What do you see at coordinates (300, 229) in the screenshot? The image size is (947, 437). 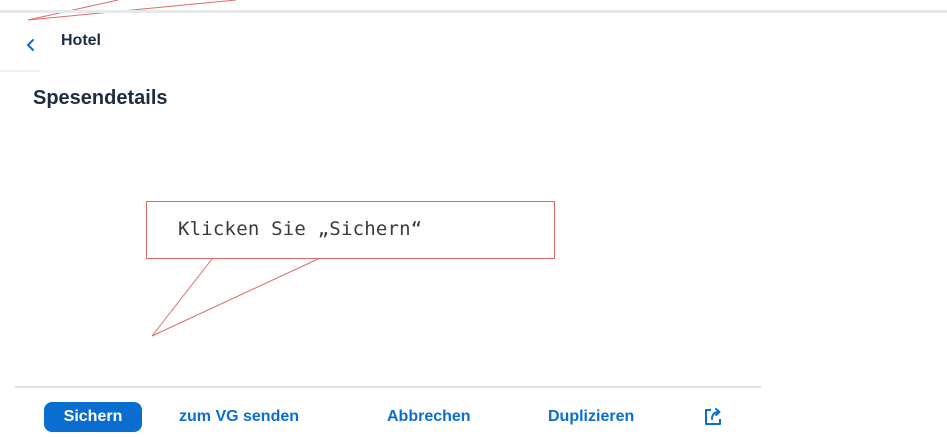 I see `callout-text: Klicken Sie „Sichern“` at bounding box center [300, 229].